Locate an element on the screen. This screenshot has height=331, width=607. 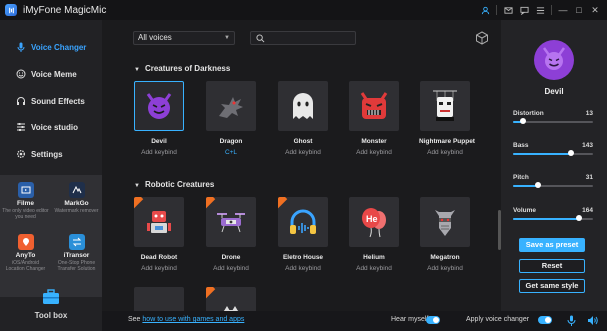
hear-myself-label: Hear myself is located at coordinates (410, 319).